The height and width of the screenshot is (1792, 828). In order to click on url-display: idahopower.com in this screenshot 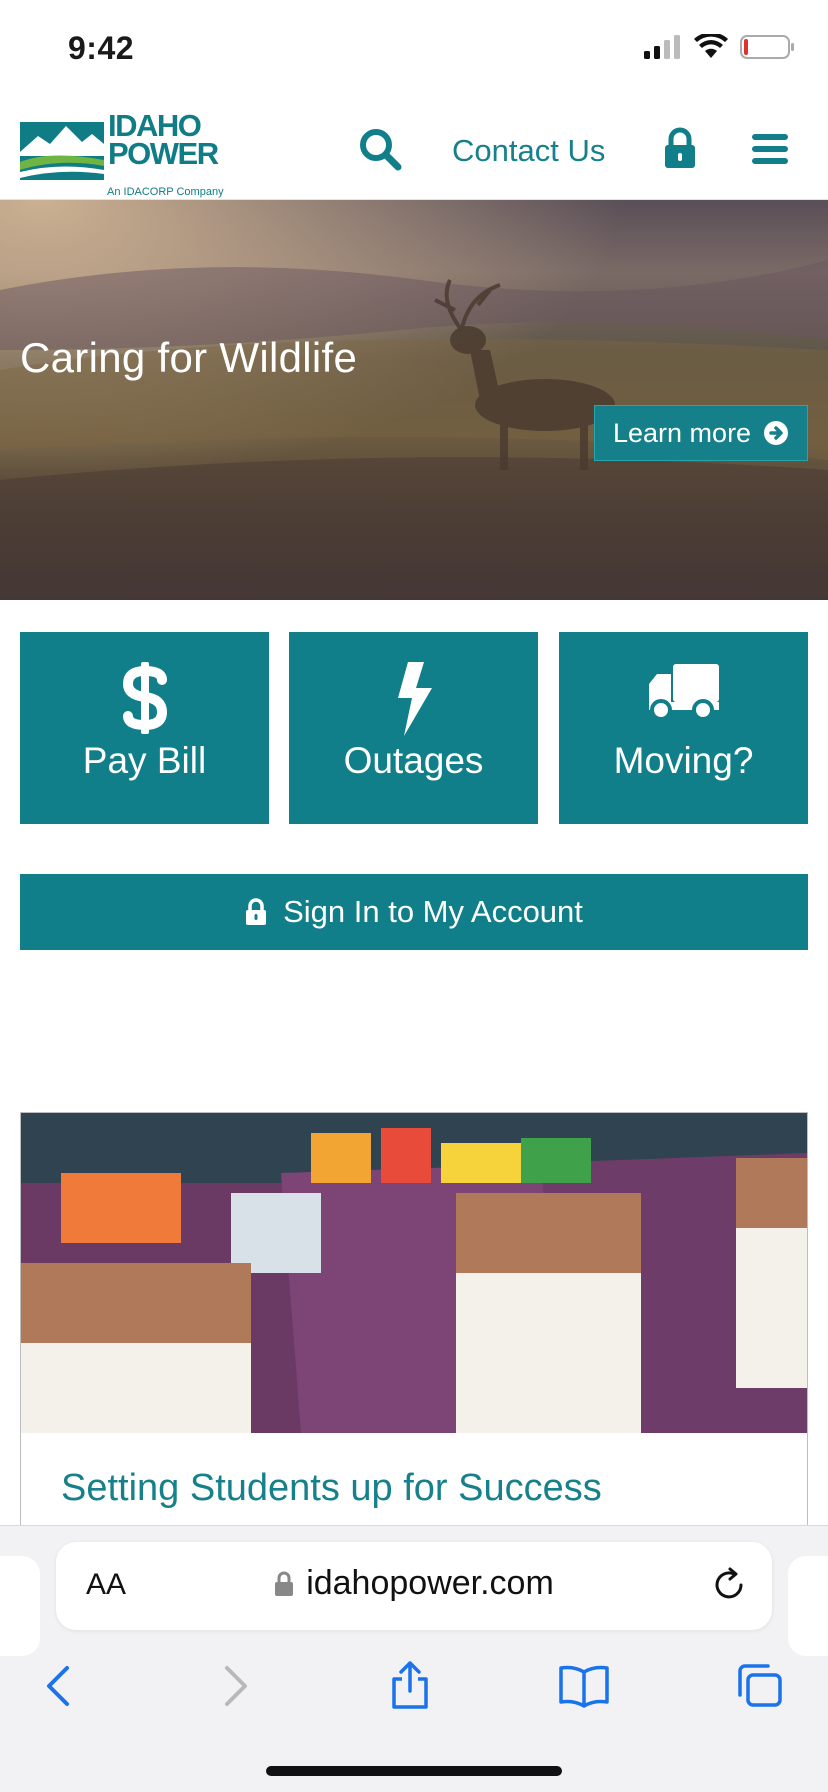, I will do `click(414, 1583)`.